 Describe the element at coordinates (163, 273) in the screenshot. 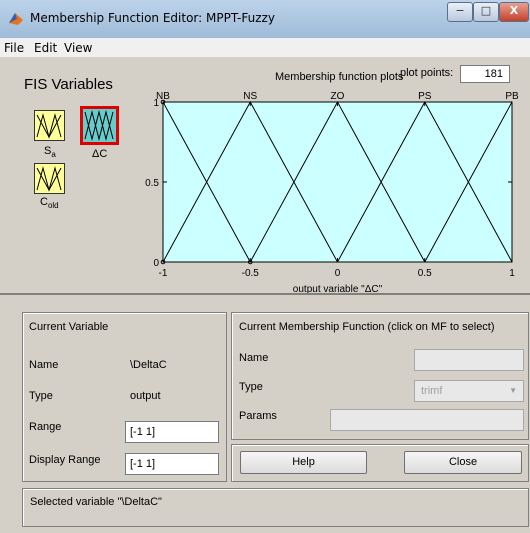

I see `x-tick-label: -1` at that location.